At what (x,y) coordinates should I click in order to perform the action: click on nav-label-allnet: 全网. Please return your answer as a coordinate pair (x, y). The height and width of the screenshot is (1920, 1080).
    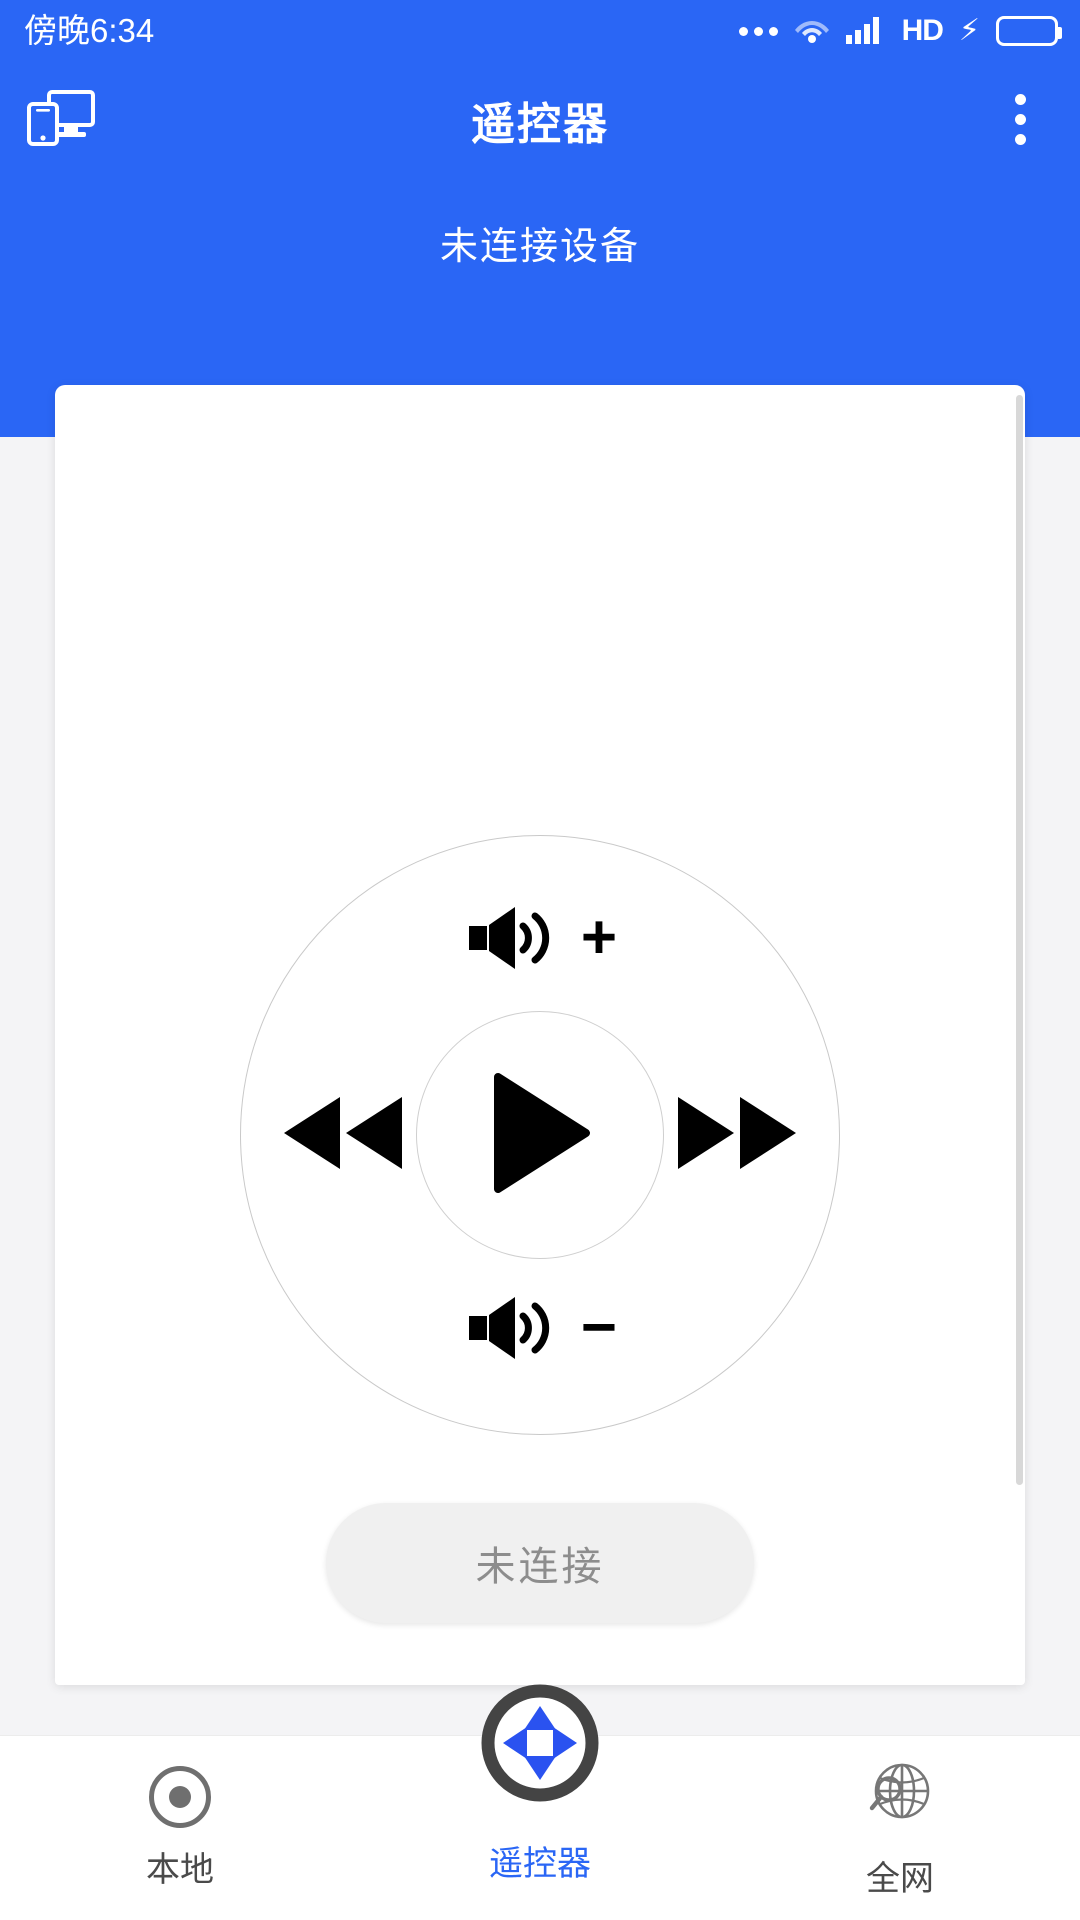
    Looking at the image, I should click on (900, 1878).